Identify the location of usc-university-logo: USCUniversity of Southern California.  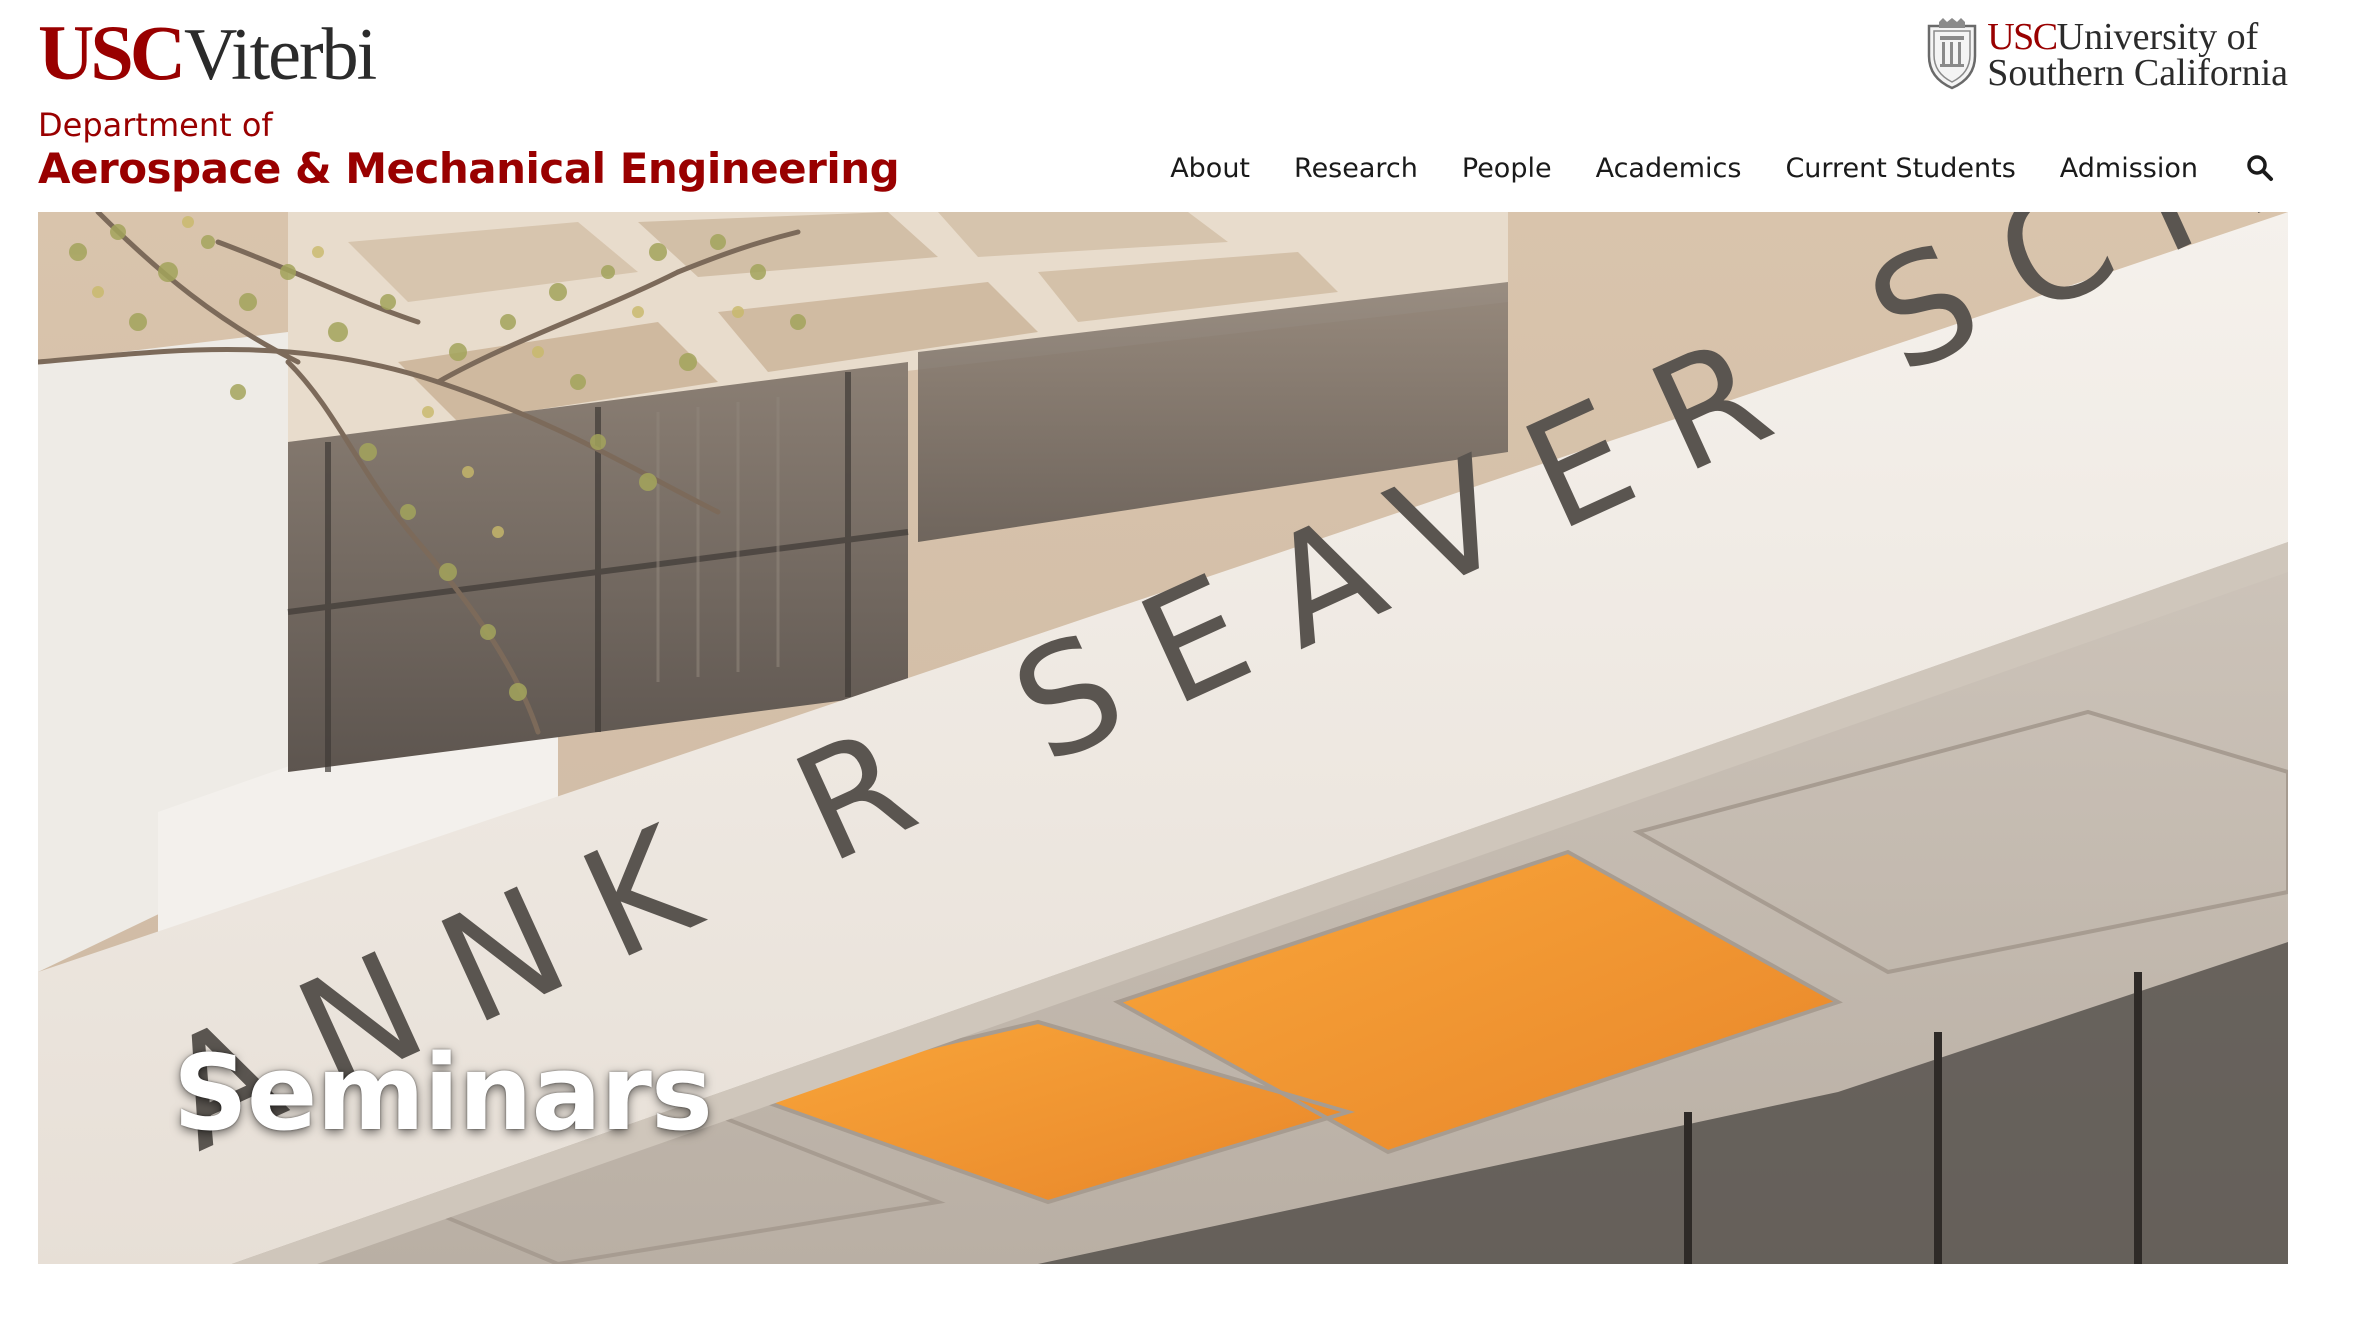
(2106, 55).